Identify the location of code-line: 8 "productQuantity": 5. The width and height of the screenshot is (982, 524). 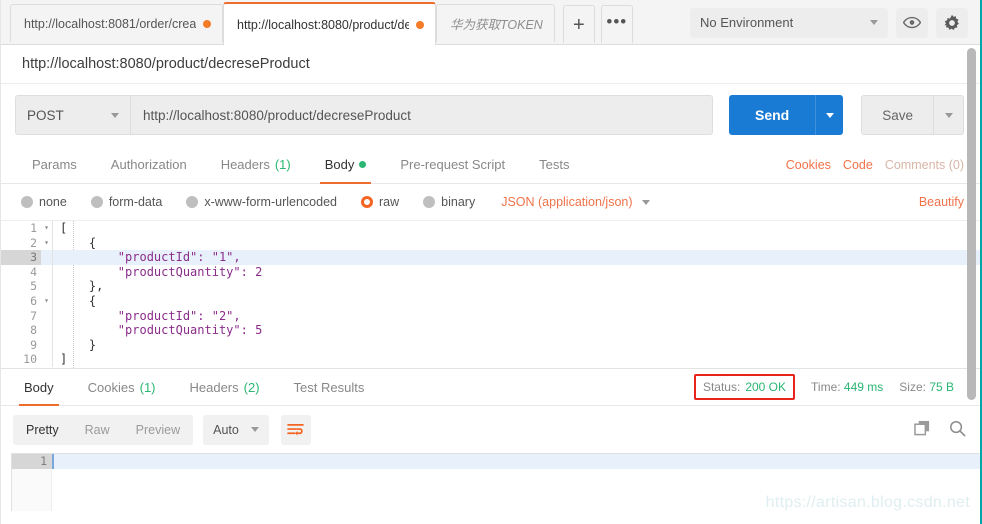
(490, 330).